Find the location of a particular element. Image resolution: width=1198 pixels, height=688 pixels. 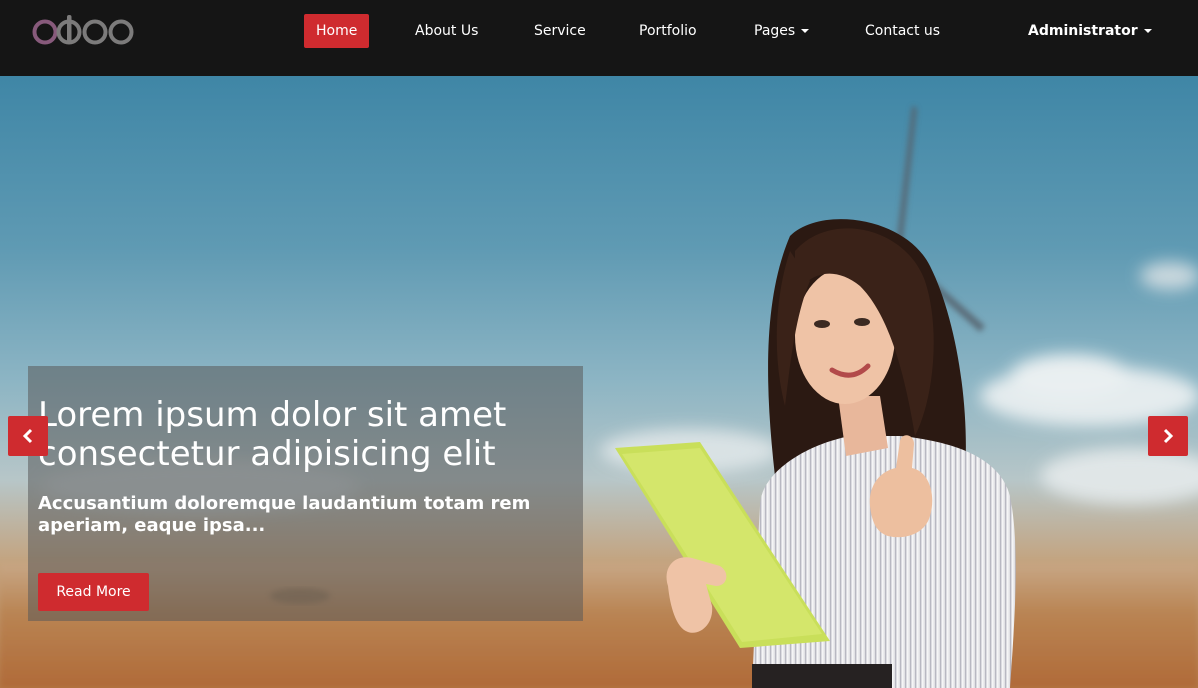

nav-pages-dropdown: Pages is located at coordinates (782, 31).